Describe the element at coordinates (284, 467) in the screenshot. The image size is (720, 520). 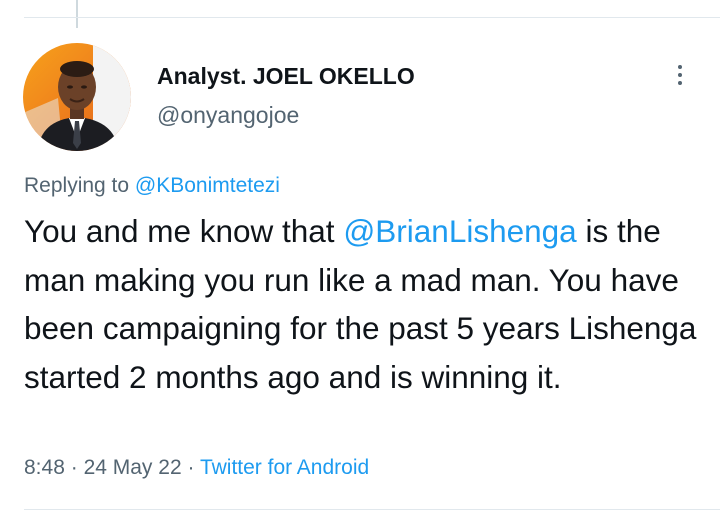
I see `tweet-source-link: Twitter for Android` at that location.